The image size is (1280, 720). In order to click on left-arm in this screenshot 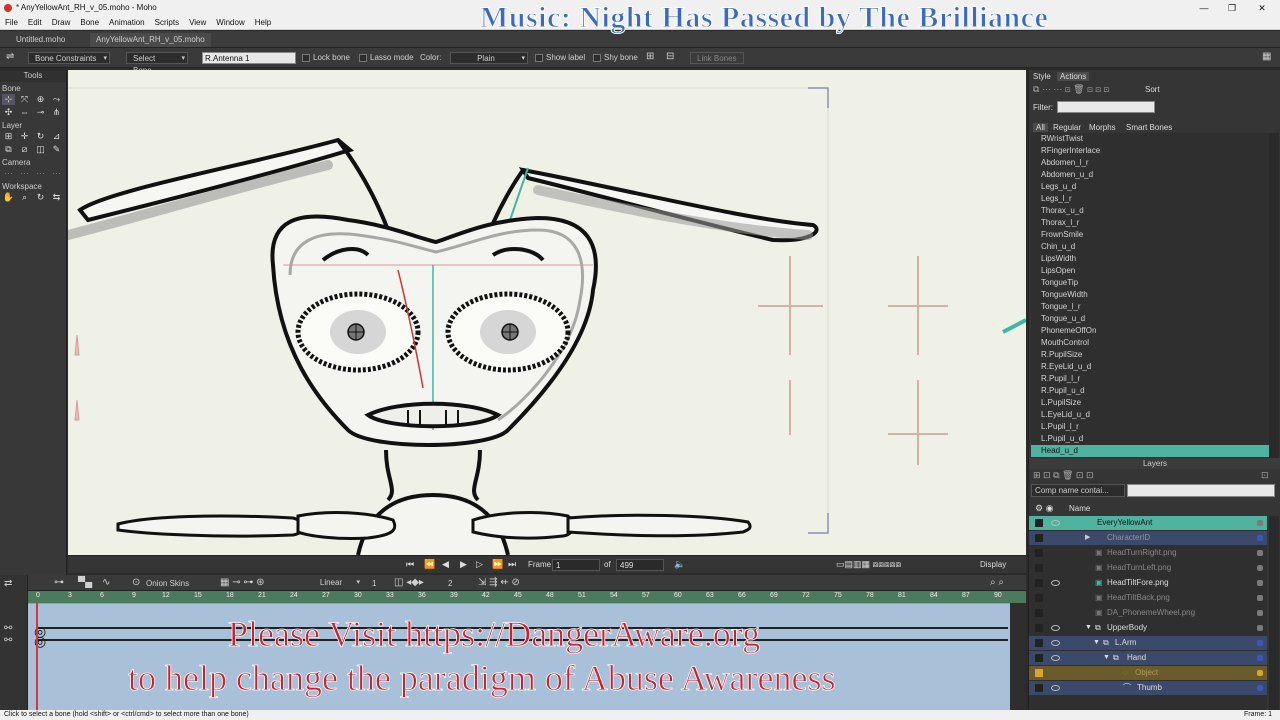, I will do `click(211, 526)`.